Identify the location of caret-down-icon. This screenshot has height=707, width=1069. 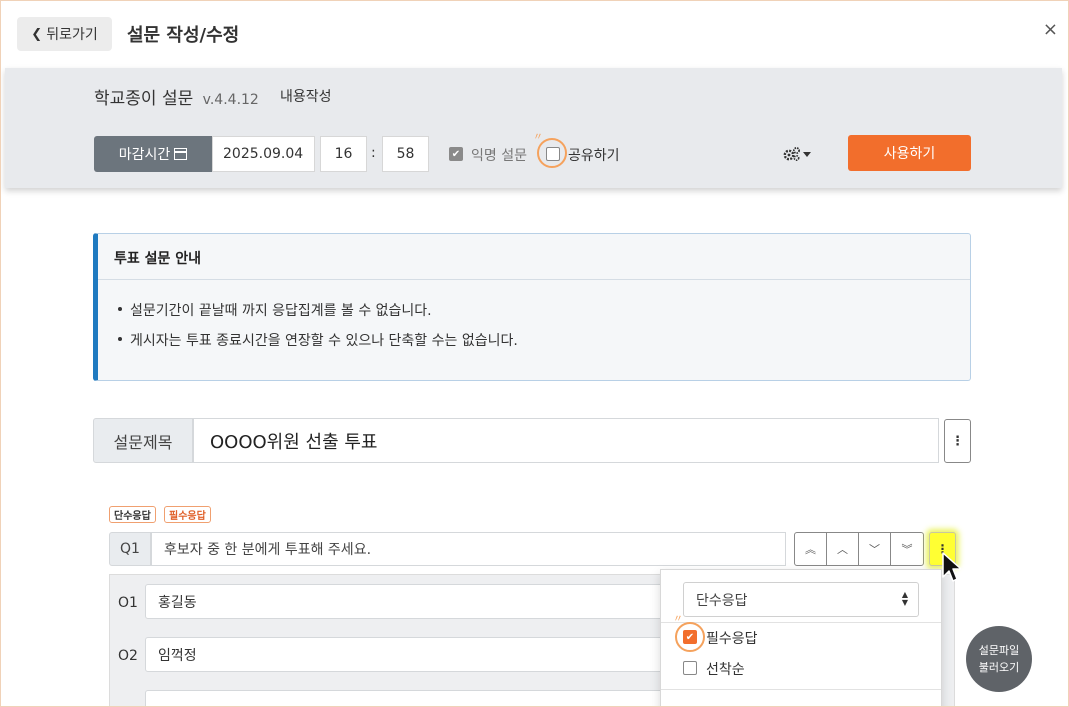
(807, 154).